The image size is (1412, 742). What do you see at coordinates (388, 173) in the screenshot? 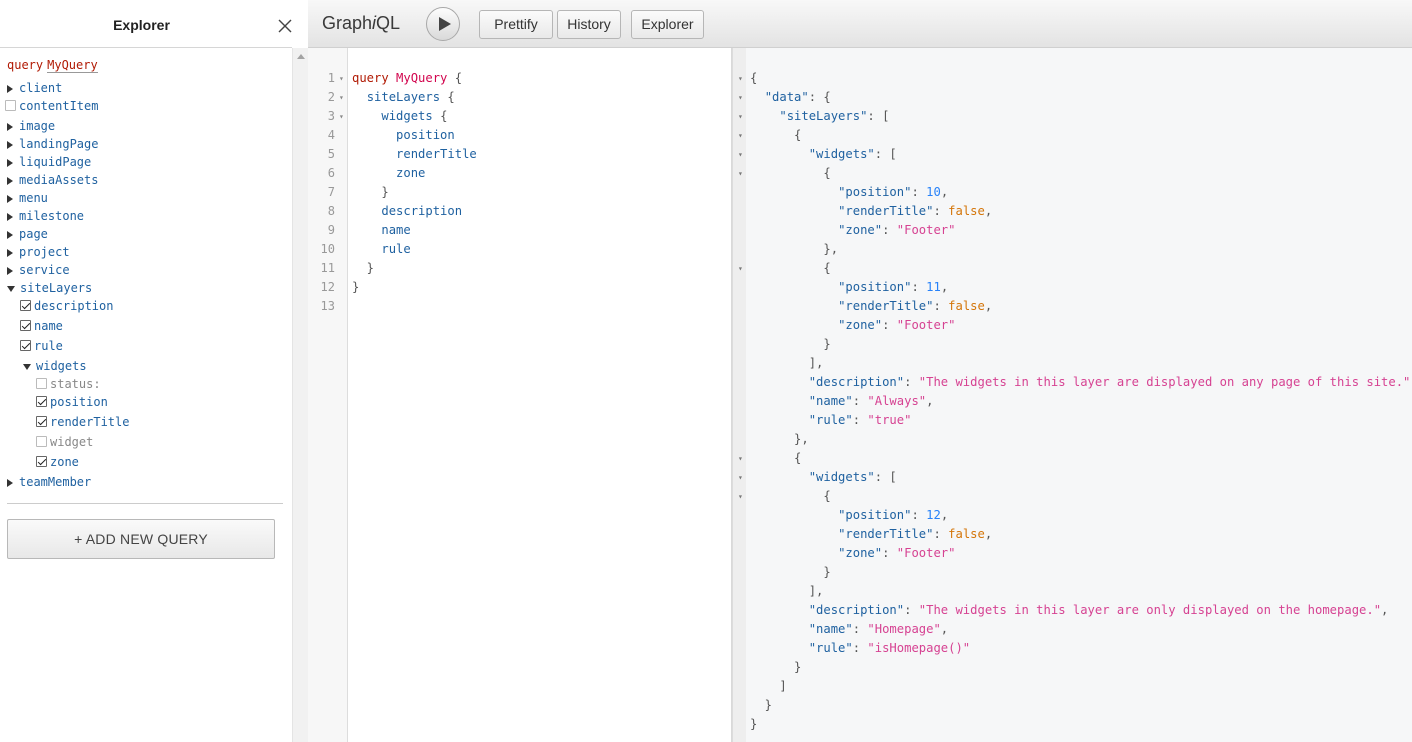
I see `code-line: zone` at bounding box center [388, 173].